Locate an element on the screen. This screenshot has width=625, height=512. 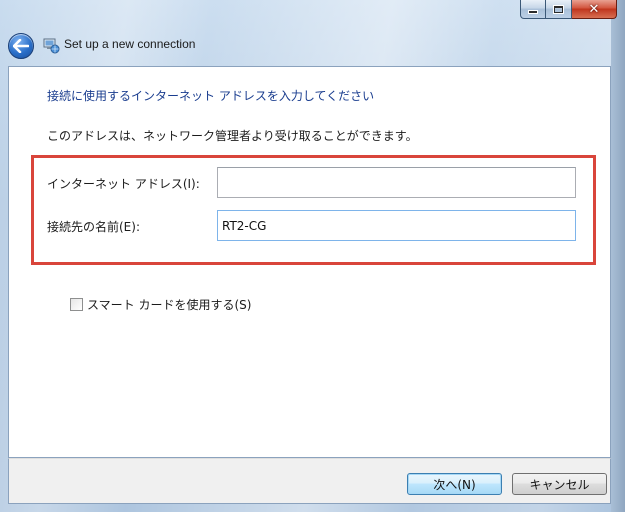
instruction-heading: 接続に使用するインターネット アドレスを入力してください is located at coordinates (211, 96).